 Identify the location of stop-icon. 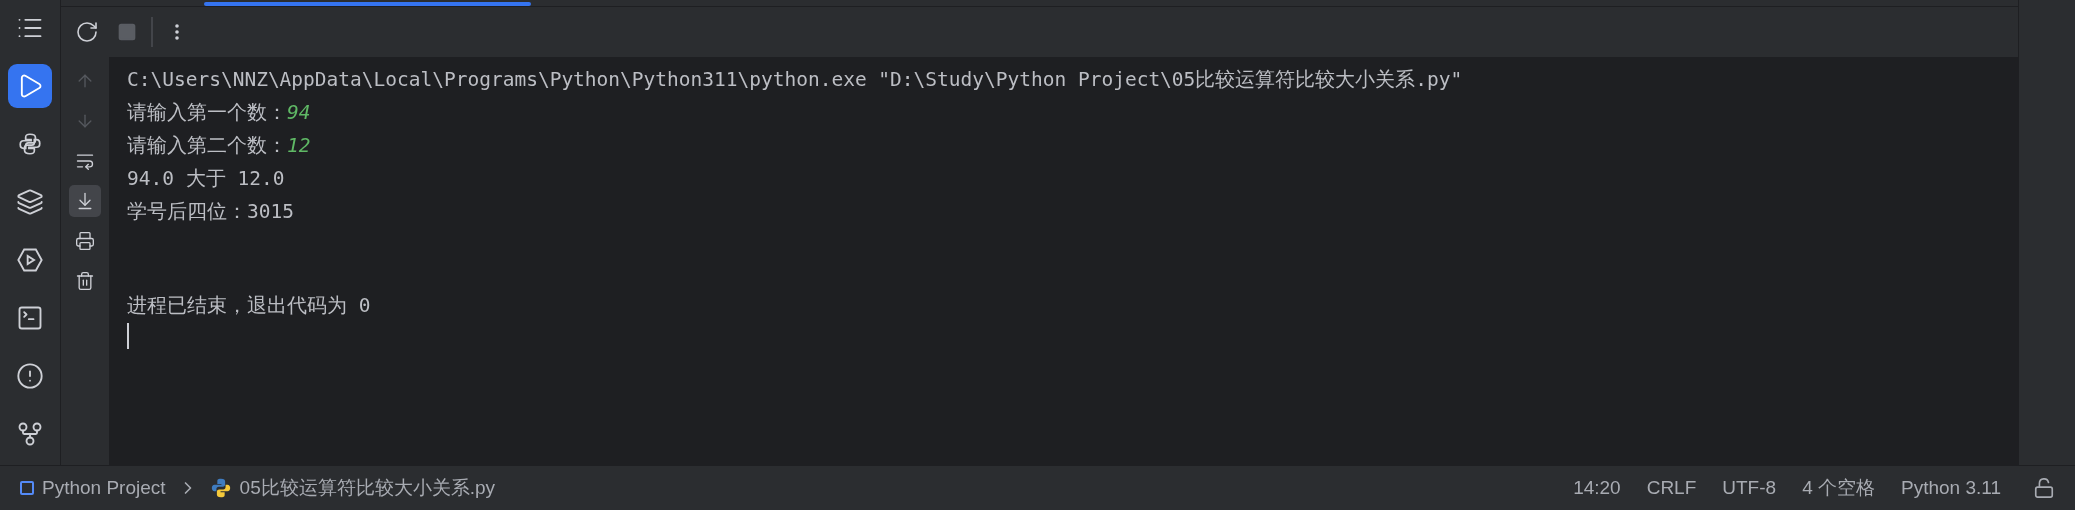
(127, 32).